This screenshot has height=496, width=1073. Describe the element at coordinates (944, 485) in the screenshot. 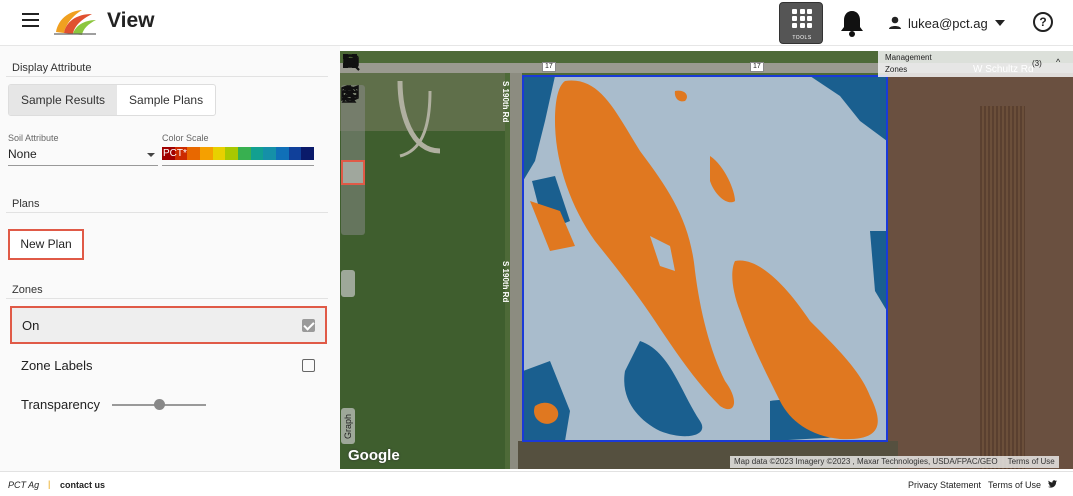

I see `privacy-link: Privacy Statement` at that location.